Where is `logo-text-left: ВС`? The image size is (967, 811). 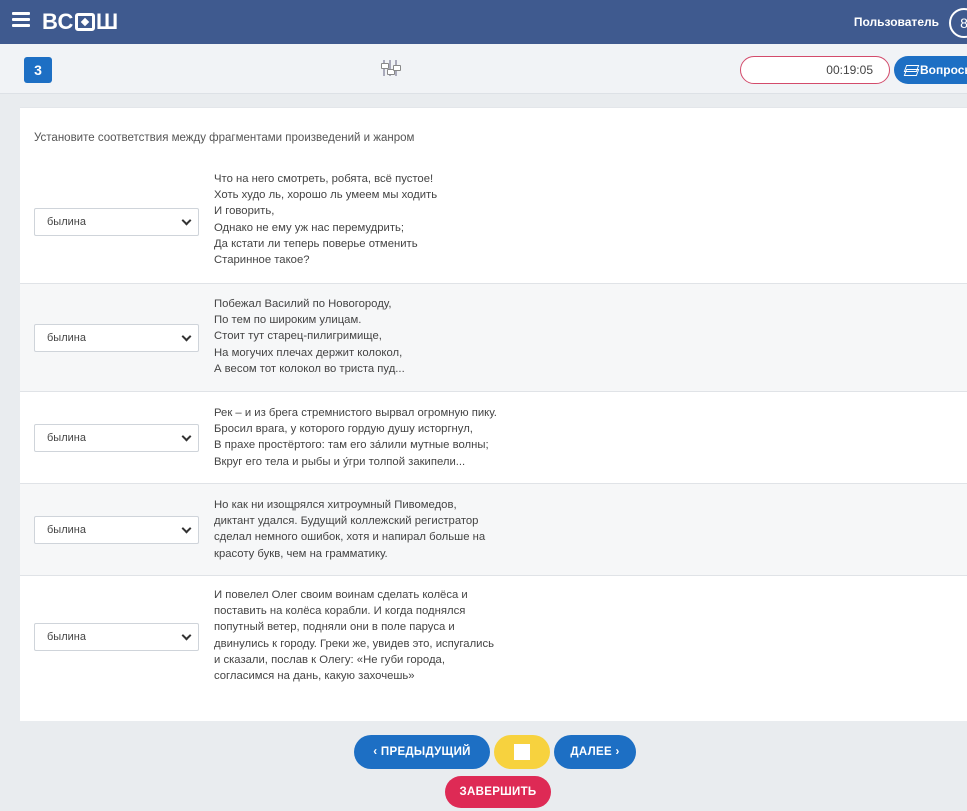
logo-text-left: ВС is located at coordinates (58, 21).